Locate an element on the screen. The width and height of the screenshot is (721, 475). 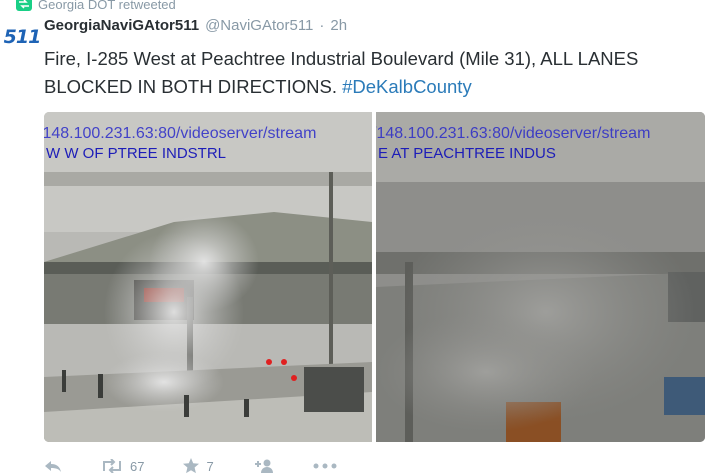
user-handle: @NaviGAtor511 is located at coordinates (259, 25).